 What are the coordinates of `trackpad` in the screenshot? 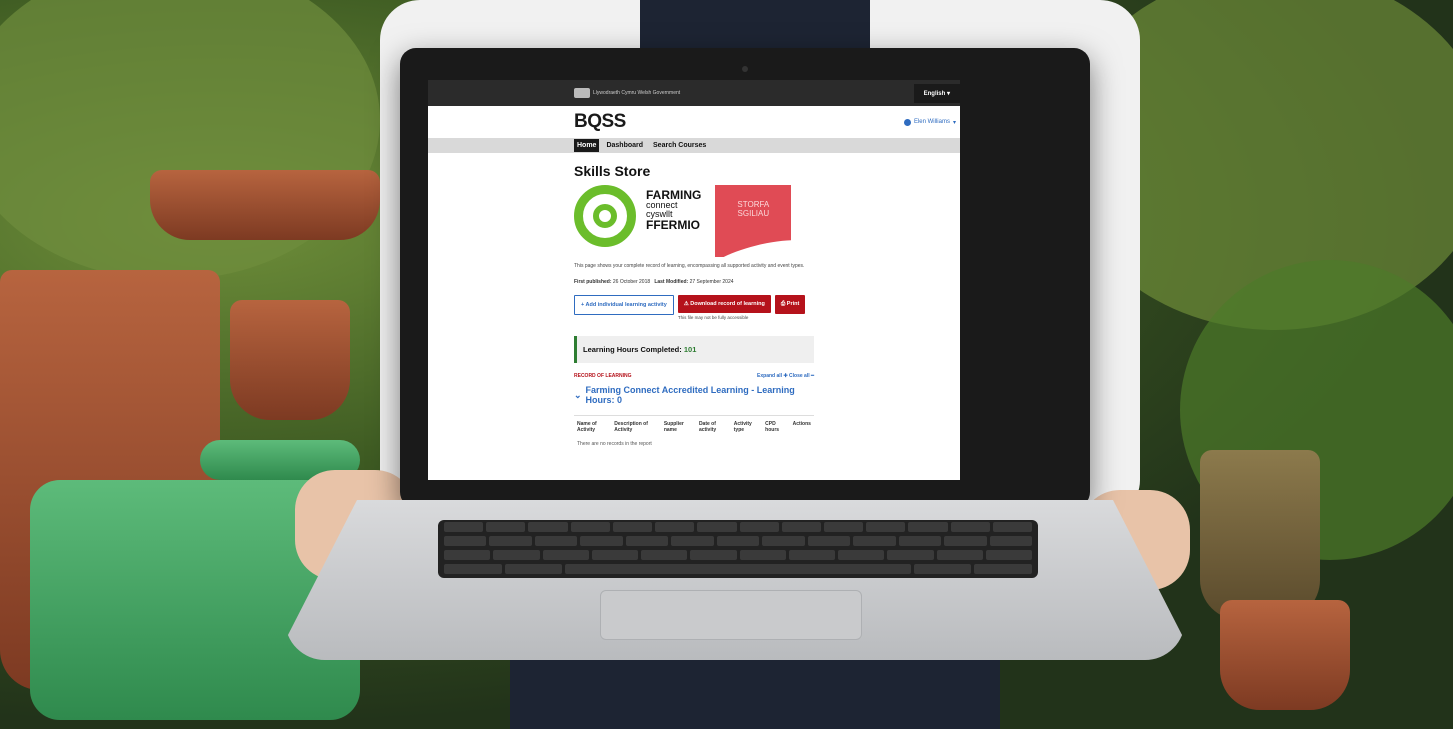 It's located at (731, 615).